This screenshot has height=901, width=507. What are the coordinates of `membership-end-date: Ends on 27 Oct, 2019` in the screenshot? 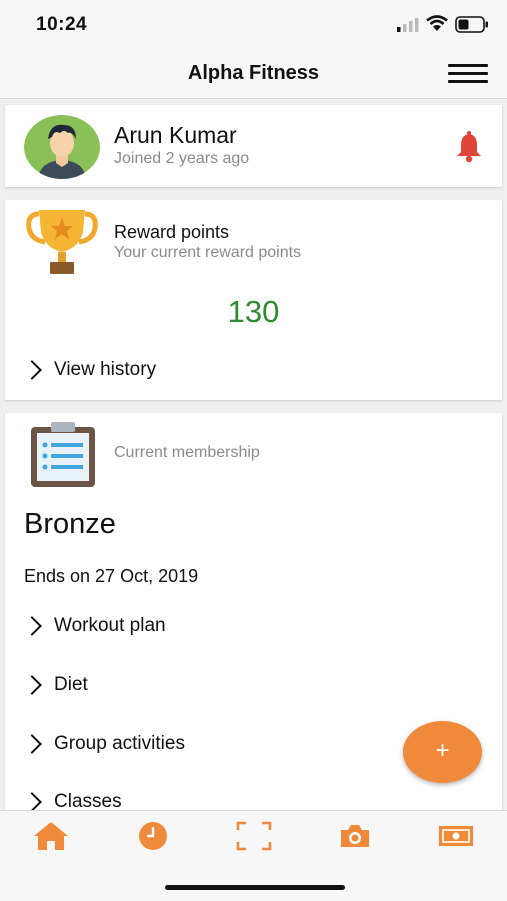 It's located at (111, 576).